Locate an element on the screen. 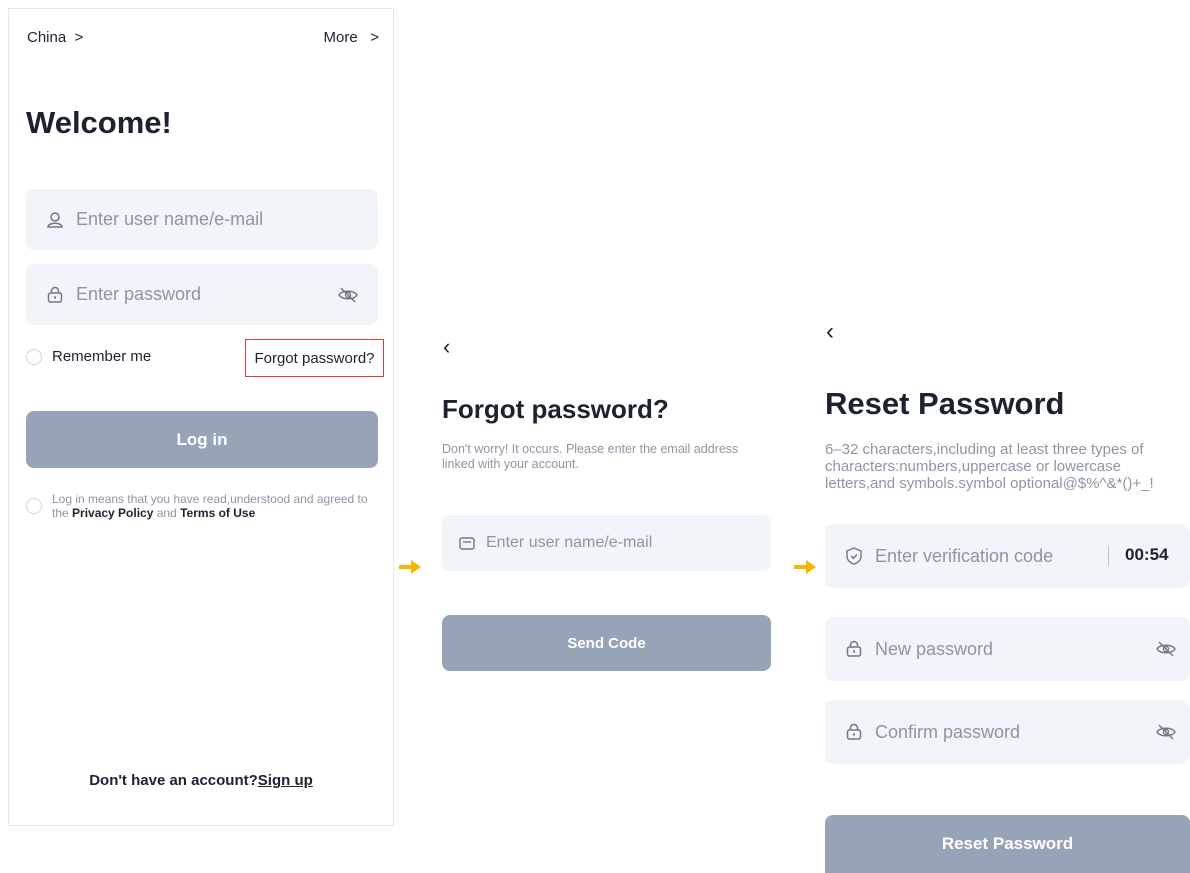 Image resolution: width=1190 pixels, height=873 pixels. send-code-label: Send Code is located at coordinates (606, 643).